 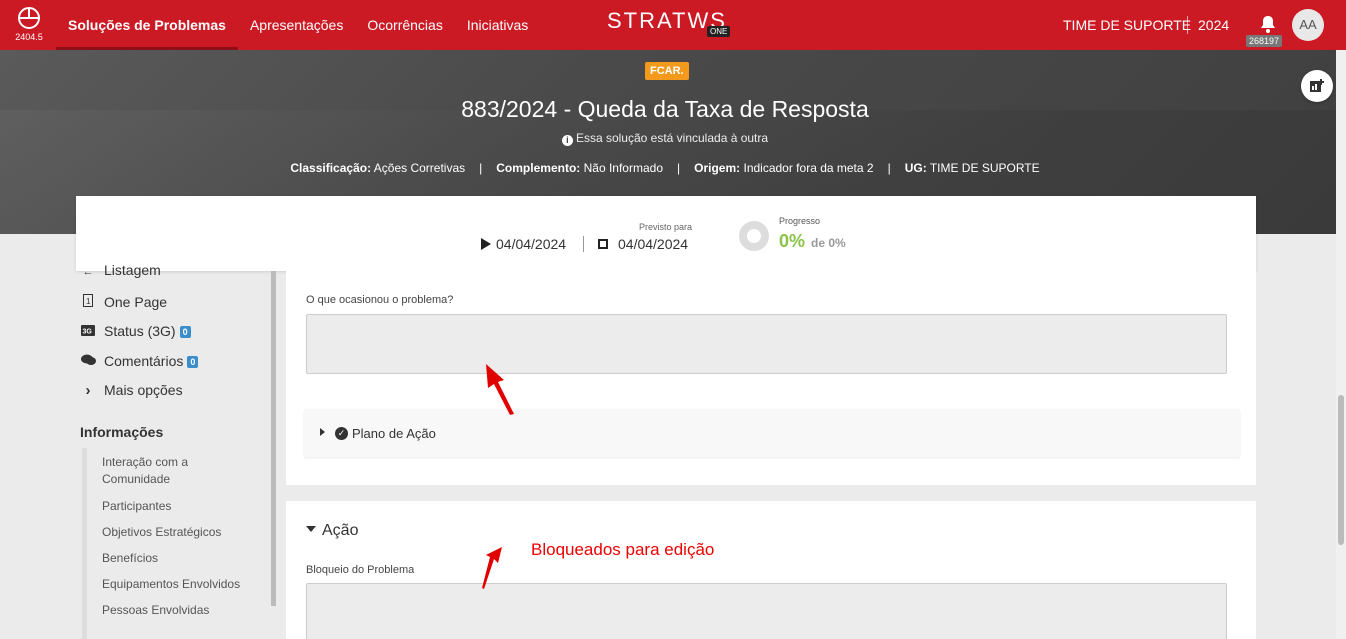 I want to click on classificacao-value: Ações Corretivas, so click(x=419, y=168).